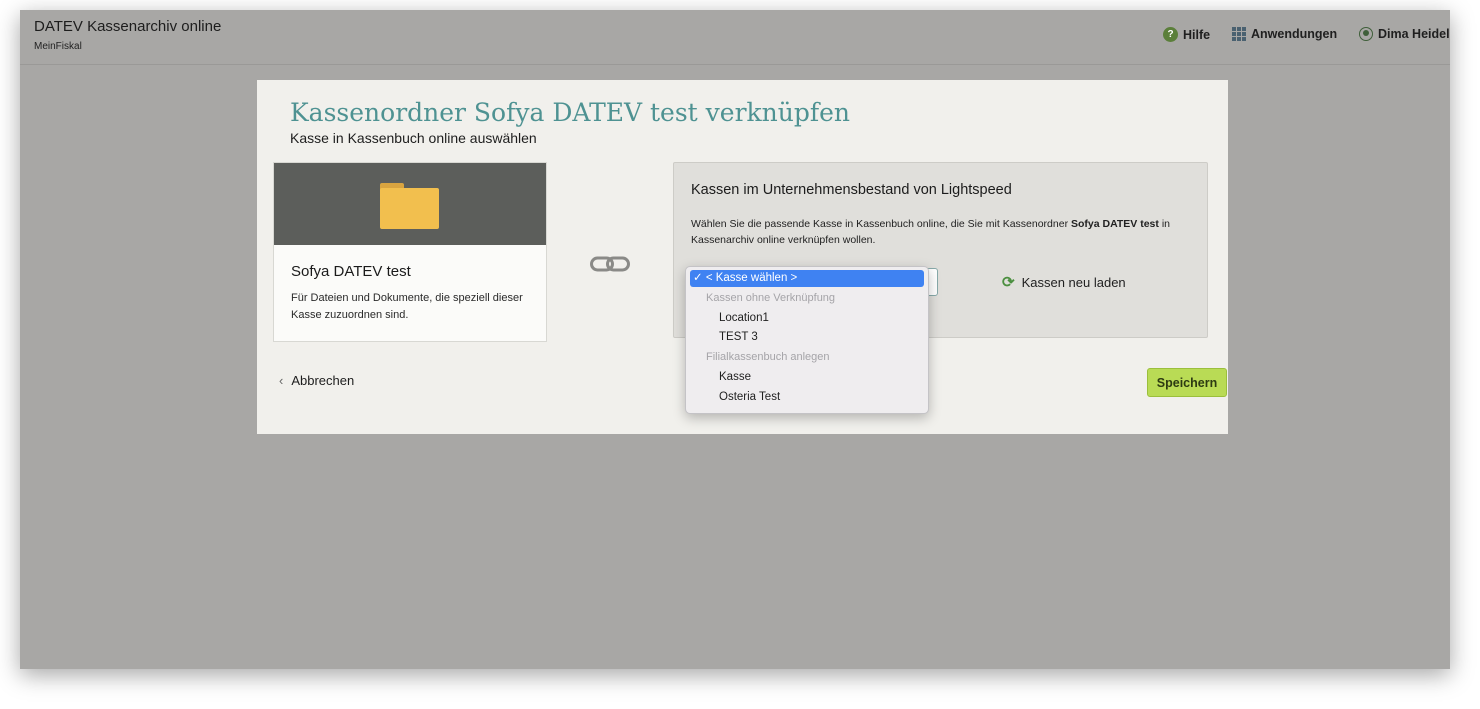 Image resolution: width=1480 pixels, height=709 pixels. What do you see at coordinates (1170, 34) in the screenshot?
I see `help-icon: ?` at bounding box center [1170, 34].